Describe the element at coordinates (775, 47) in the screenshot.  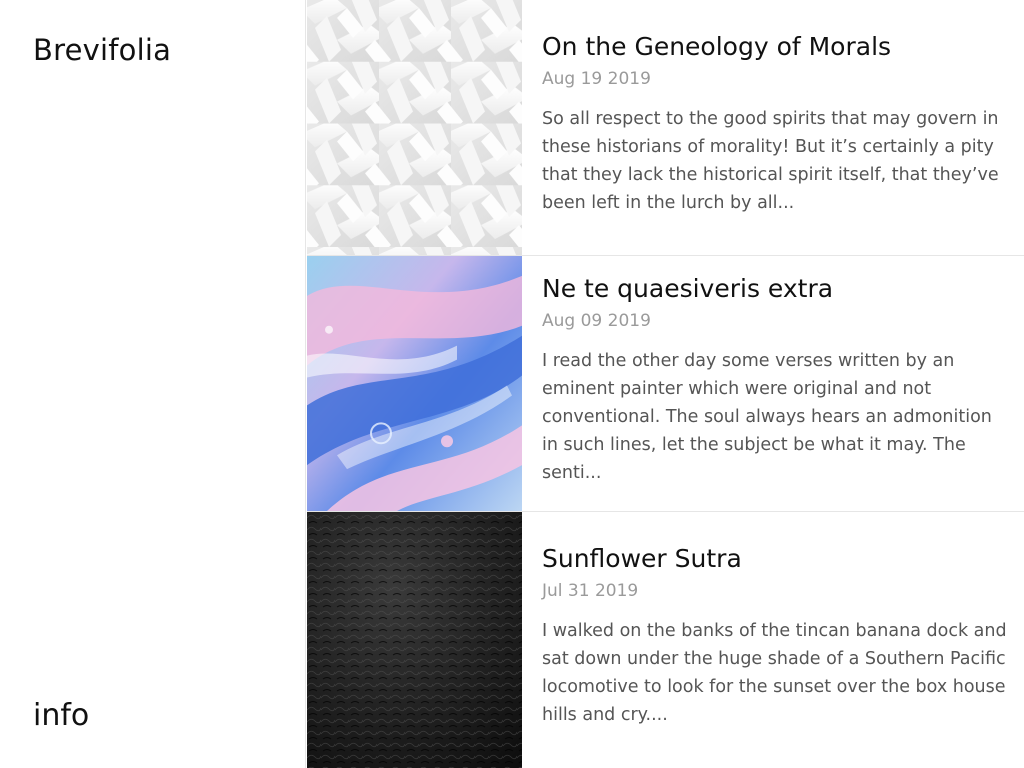
I see `post-title: On the Geneology of Morals` at that location.